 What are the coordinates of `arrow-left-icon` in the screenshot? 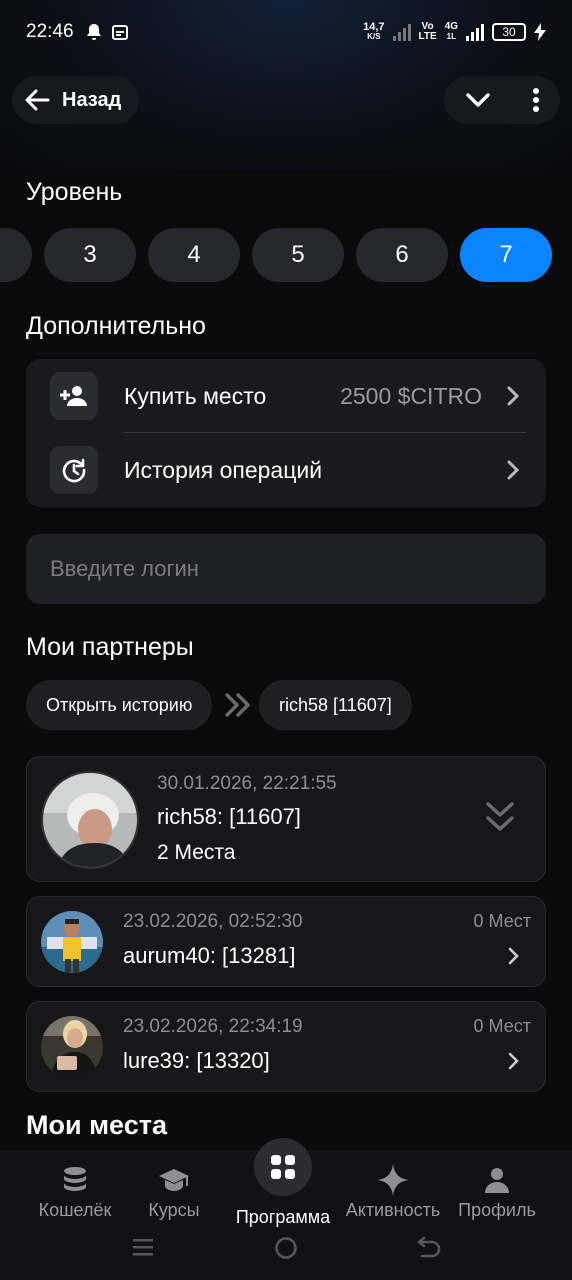 It's located at (37, 100).